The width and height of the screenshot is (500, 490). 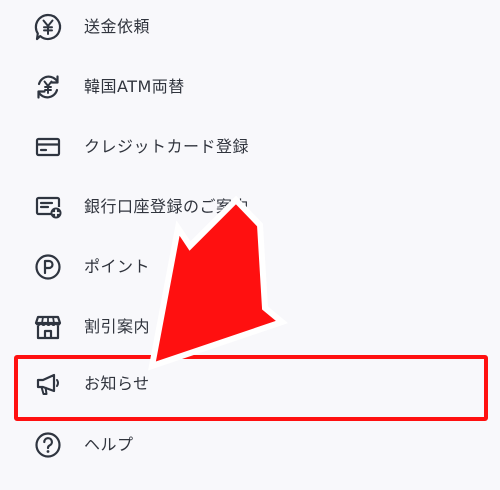 I want to click on menu-item-label: 銀行口座登録のご案内, so click(x=167, y=206).